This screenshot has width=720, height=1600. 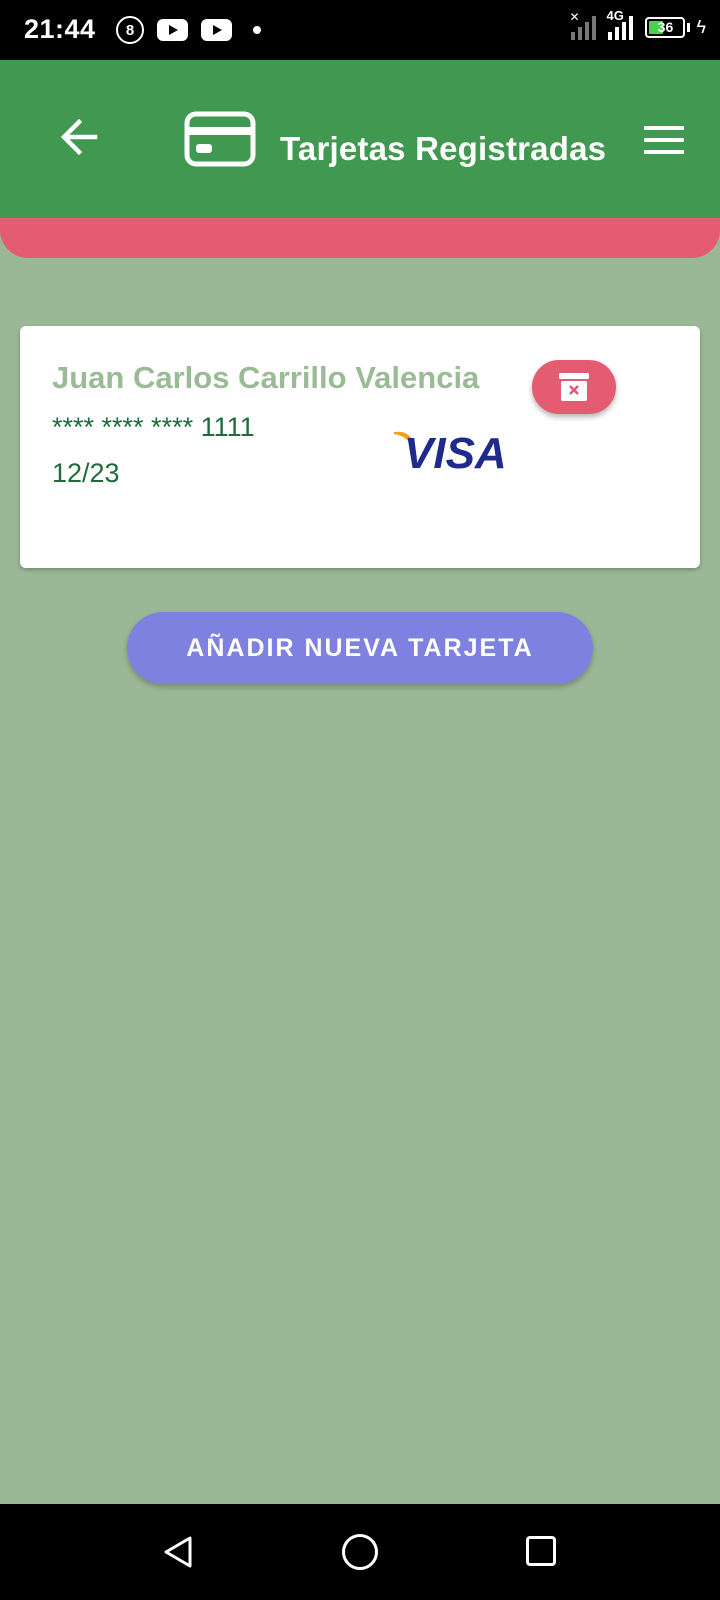 What do you see at coordinates (664, 141) in the screenshot?
I see `menu-button` at bounding box center [664, 141].